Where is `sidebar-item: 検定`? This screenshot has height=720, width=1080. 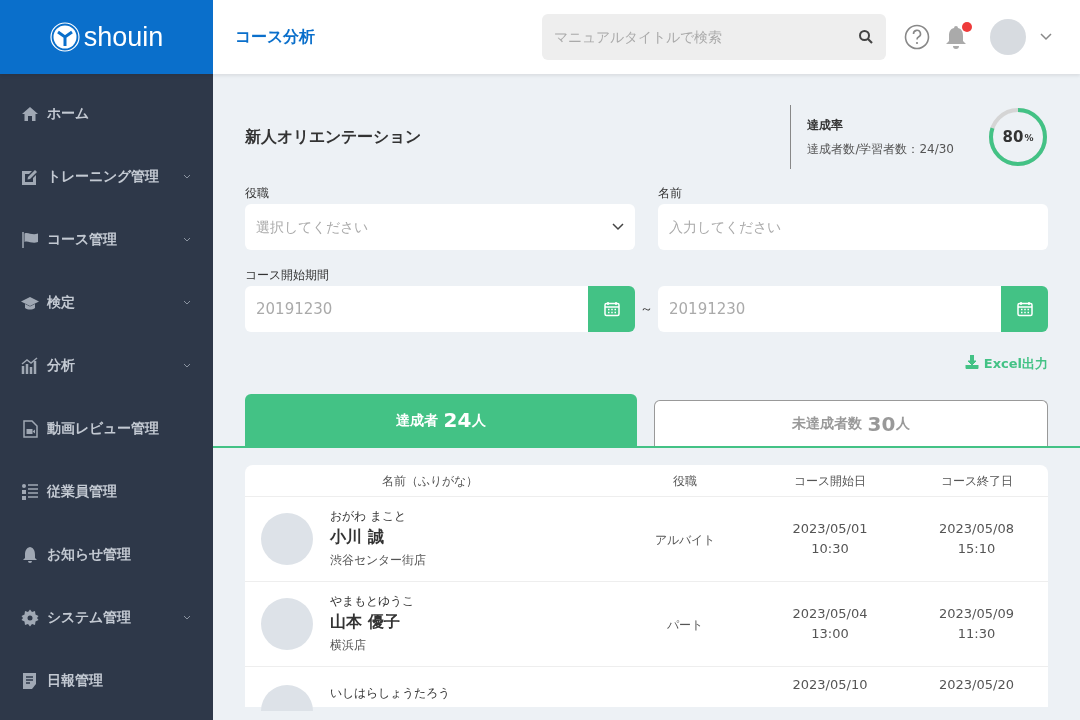 sidebar-item: 検定 is located at coordinates (106, 302).